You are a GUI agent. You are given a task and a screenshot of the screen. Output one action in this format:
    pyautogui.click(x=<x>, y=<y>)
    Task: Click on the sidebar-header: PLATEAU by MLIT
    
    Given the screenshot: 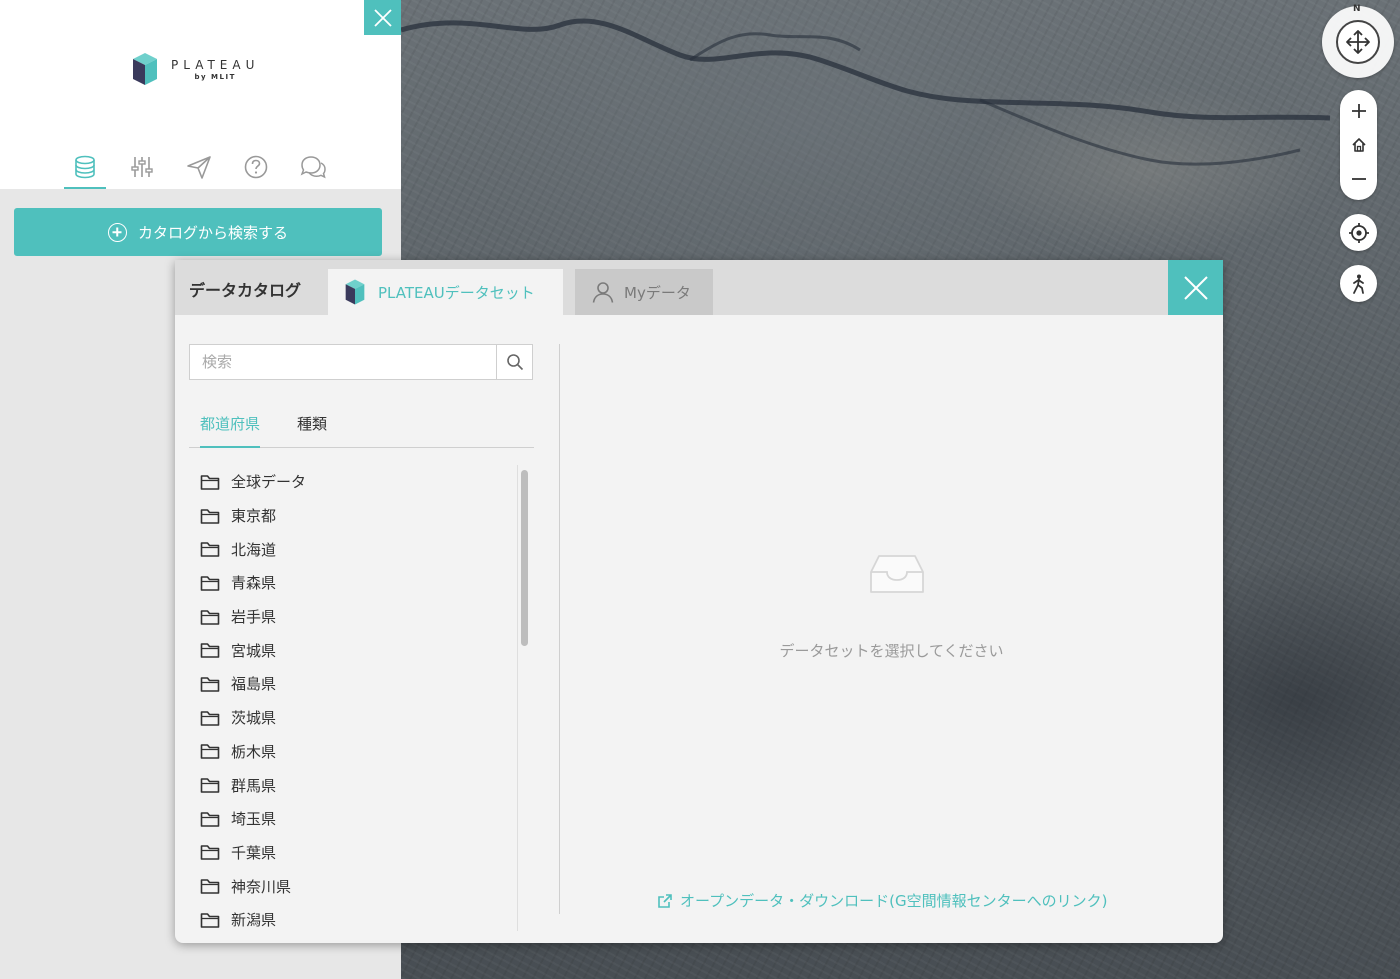 What is the action you would take?
    pyautogui.click(x=200, y=94)
    